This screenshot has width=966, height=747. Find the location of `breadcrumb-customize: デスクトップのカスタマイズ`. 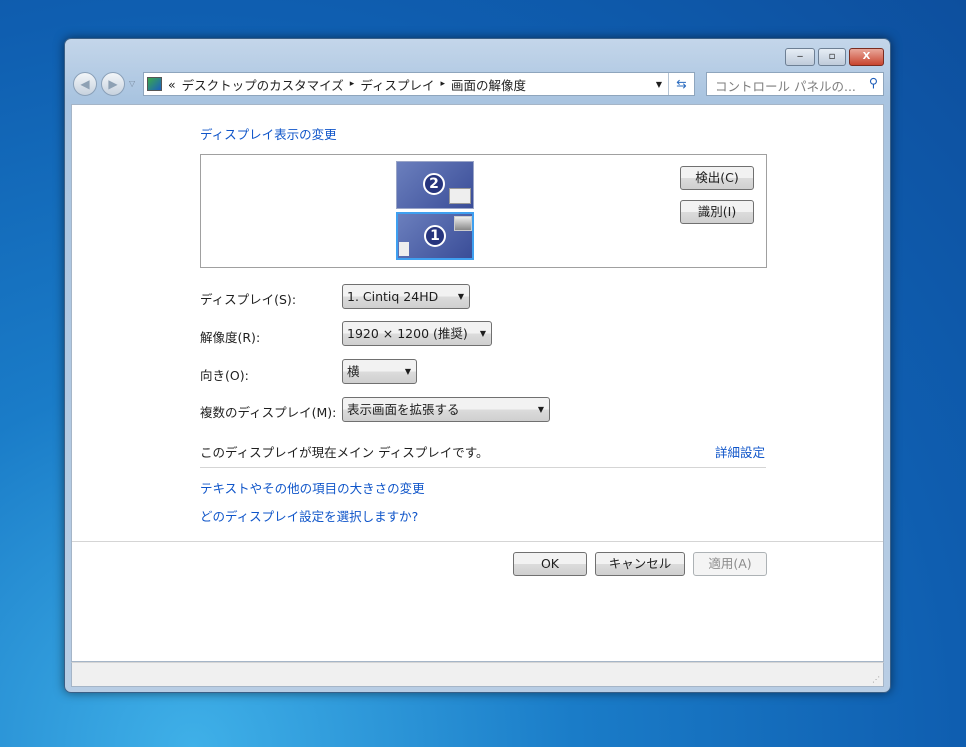

breadcrumb-customize: デスクトップのカスタマイズ is located at coordinates (263, 84).